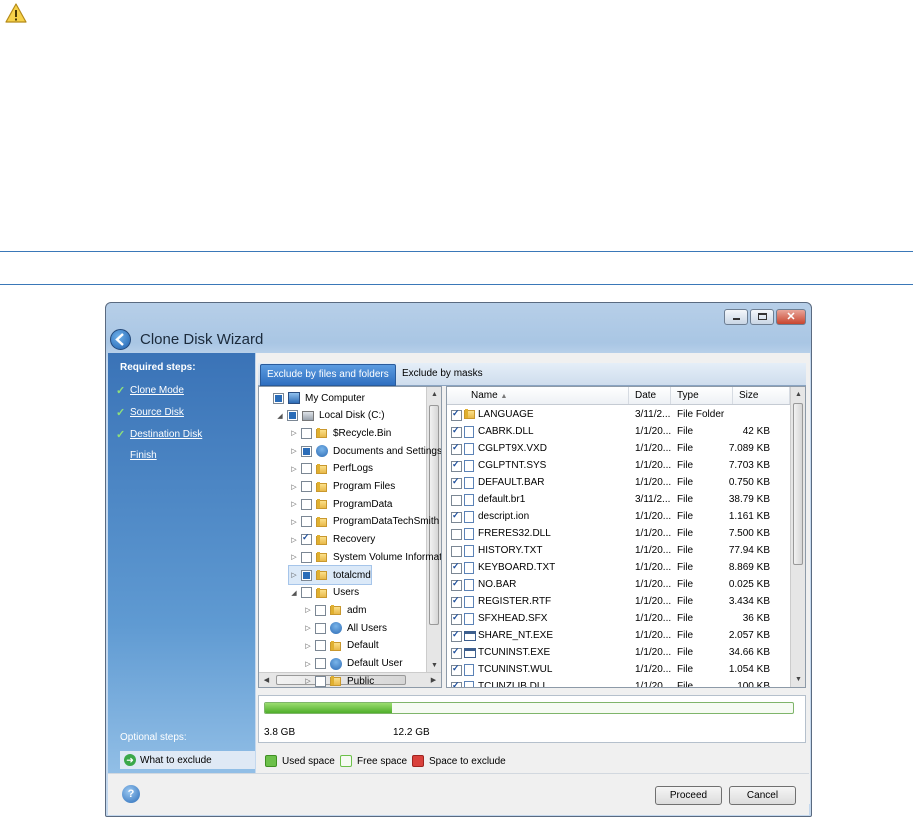 The height and width of the screenshot is (818, 913). Describe the element at coordinates (618, 465) in the screenshot. I see `file-row: CGLPTNT.SYS 1/1/20... File 7.703 KB` at that location.